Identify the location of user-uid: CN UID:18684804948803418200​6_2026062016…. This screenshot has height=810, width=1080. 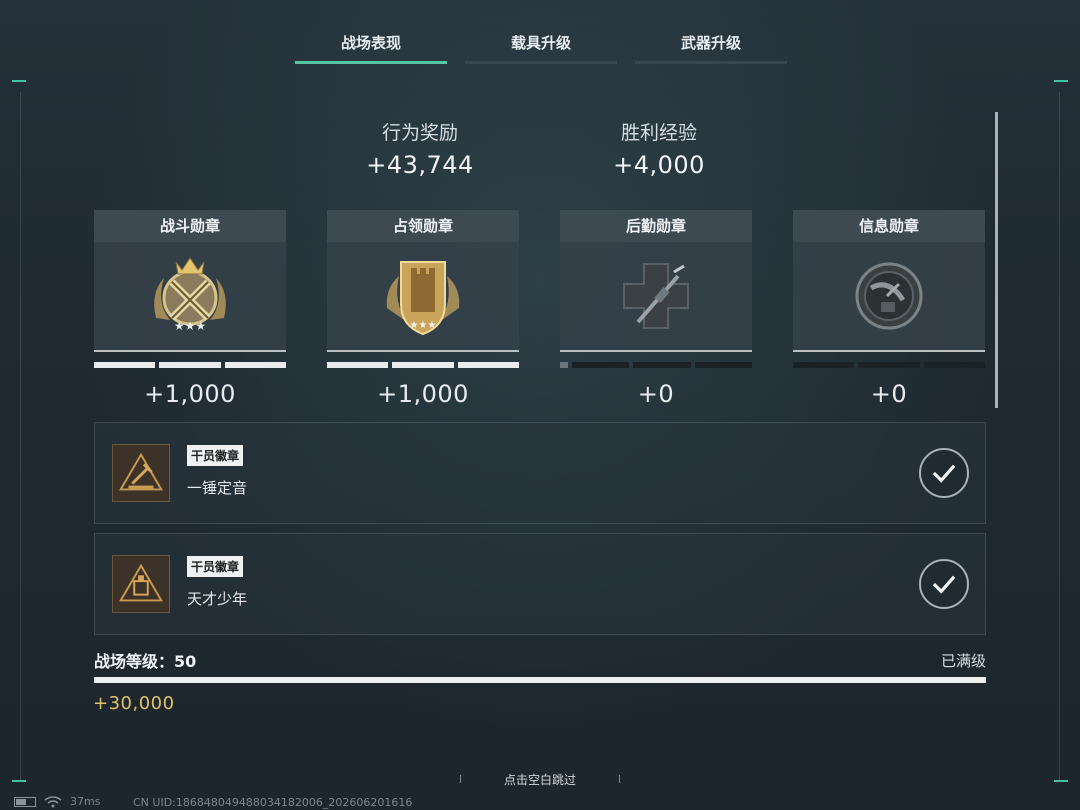
(273, 802).